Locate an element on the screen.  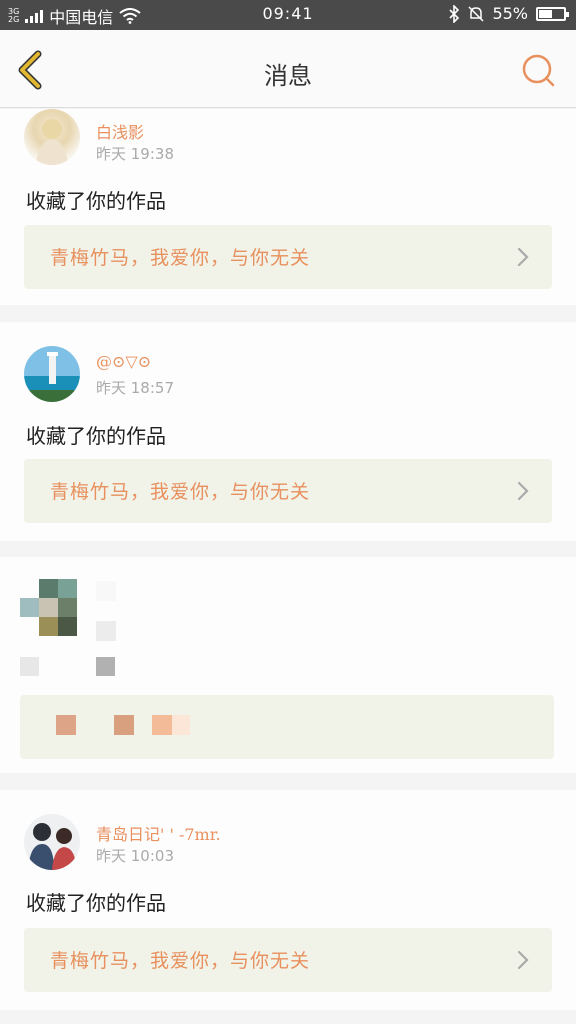
user-name: 青岛日记' ' -7mr. is located at coordinates (158, 833).